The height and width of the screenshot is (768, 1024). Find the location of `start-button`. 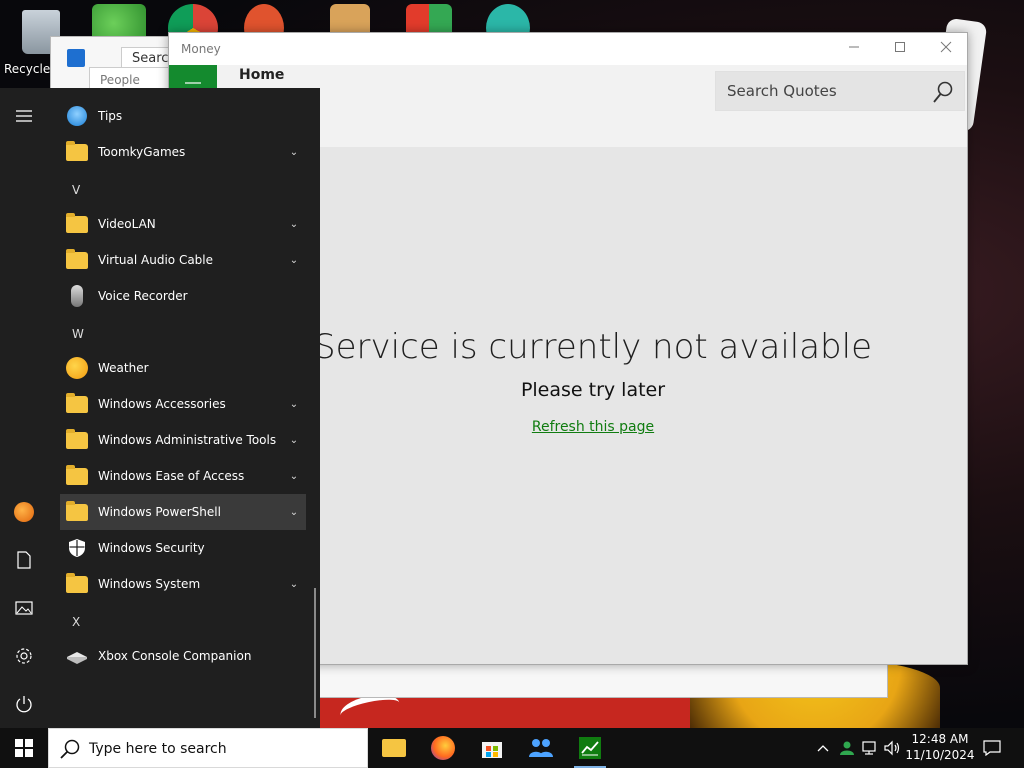

start-button is located at coordinates (24, 748).